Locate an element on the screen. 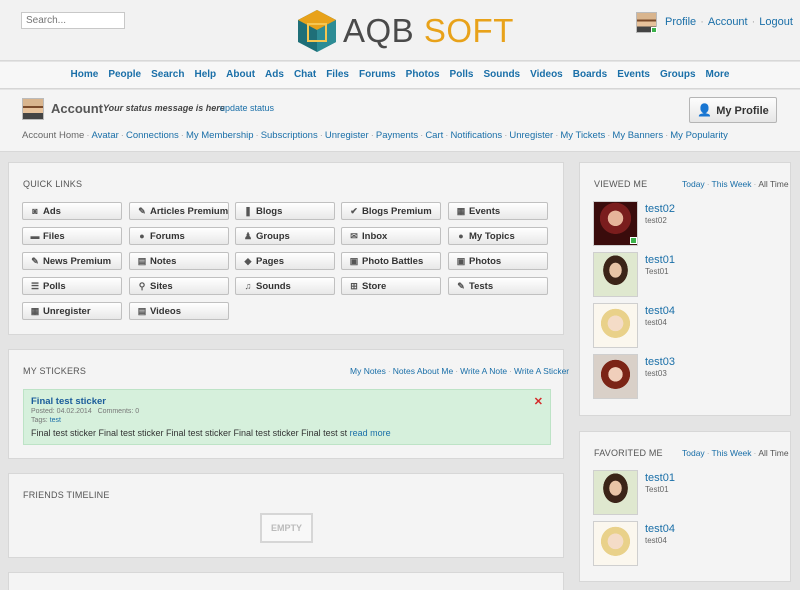 The image size is (800, 590). nav-item-sounds: Sounds is located at coordinates (501, 75).